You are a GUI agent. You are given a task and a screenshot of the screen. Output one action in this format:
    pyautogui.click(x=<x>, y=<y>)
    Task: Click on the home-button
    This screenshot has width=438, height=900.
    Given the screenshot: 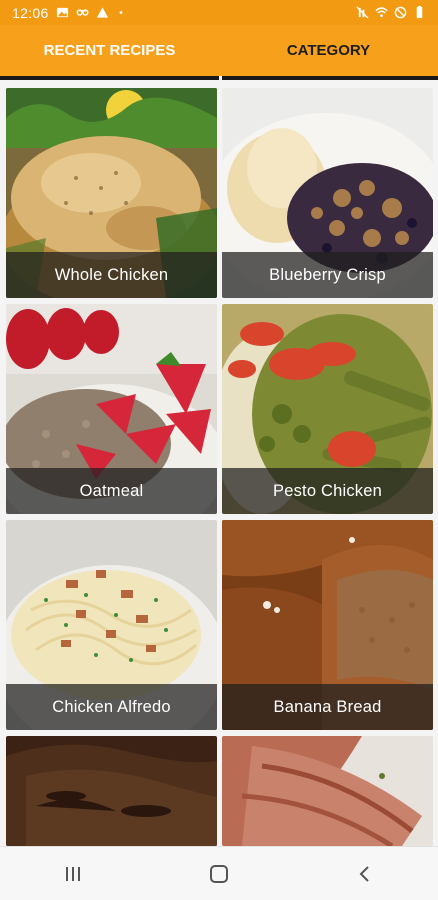 What is the action you would take?
    pyautogui.click(x=219, y=874)
    